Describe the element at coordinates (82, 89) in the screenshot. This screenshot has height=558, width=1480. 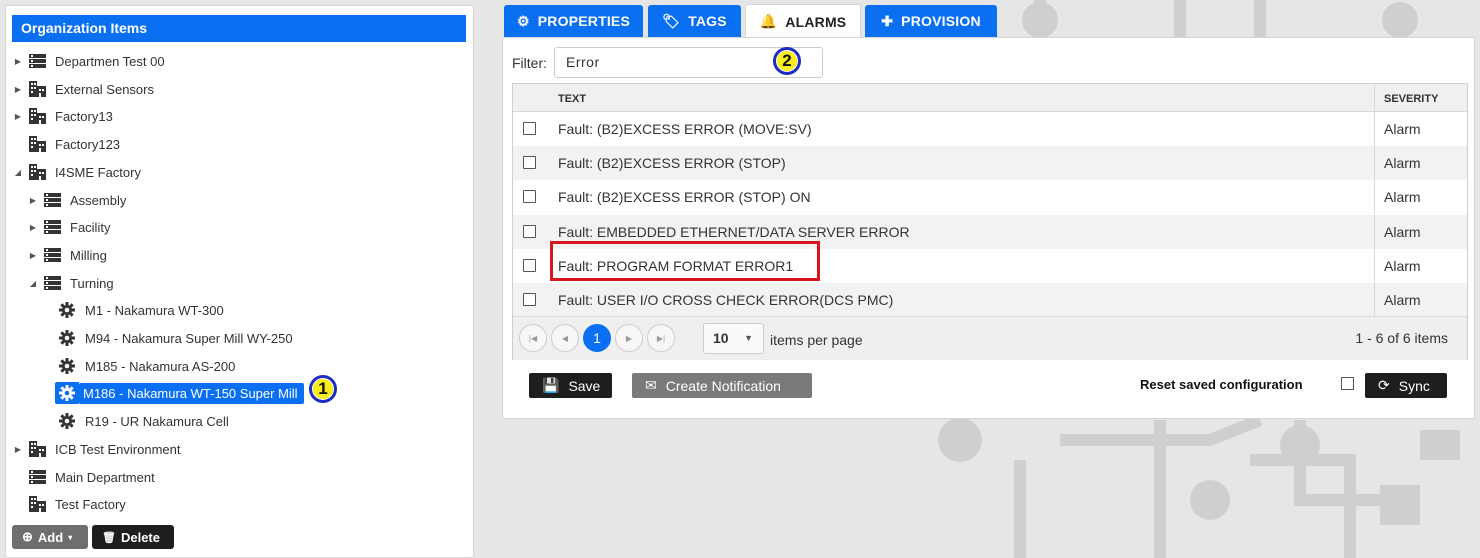
I see `tree-item: ▶ External Sensors` at that location.